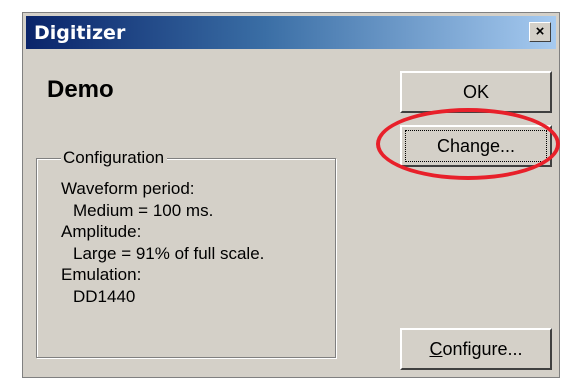  Describe the element at coordinates (114, 158) in the screenshot. I see `configuration-title: Configuration` at that location.